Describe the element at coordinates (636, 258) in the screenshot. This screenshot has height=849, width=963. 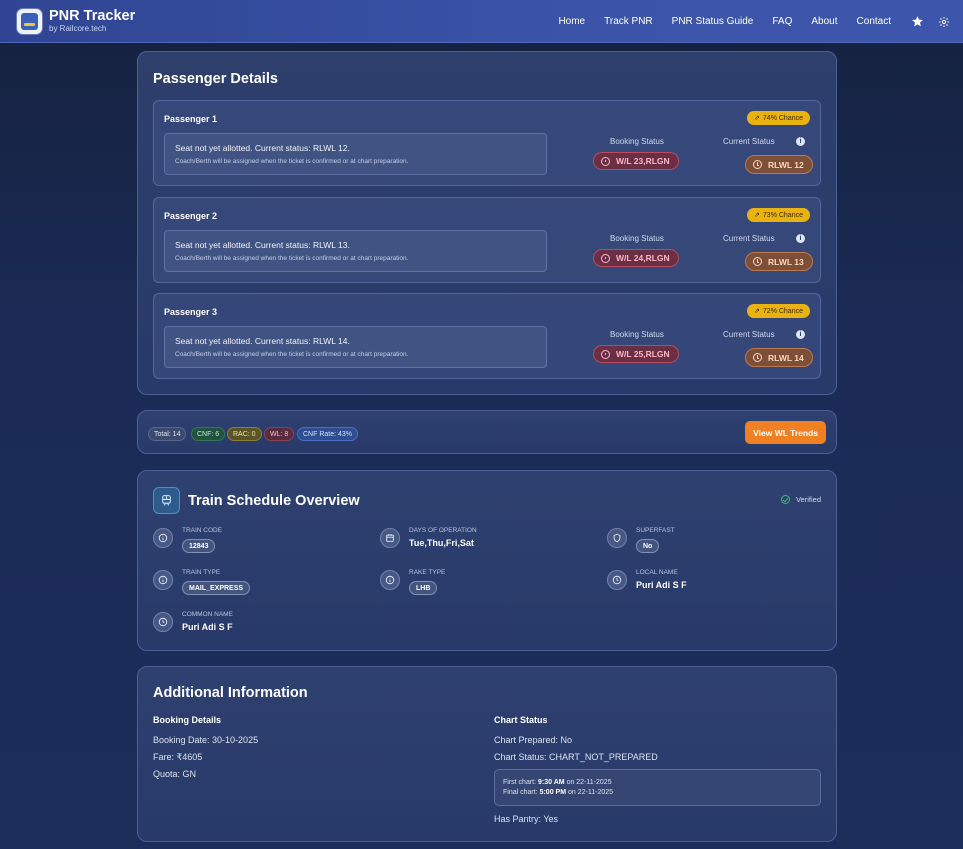
I see `booking-status-badge: W/L 24,RLGN` at that location.